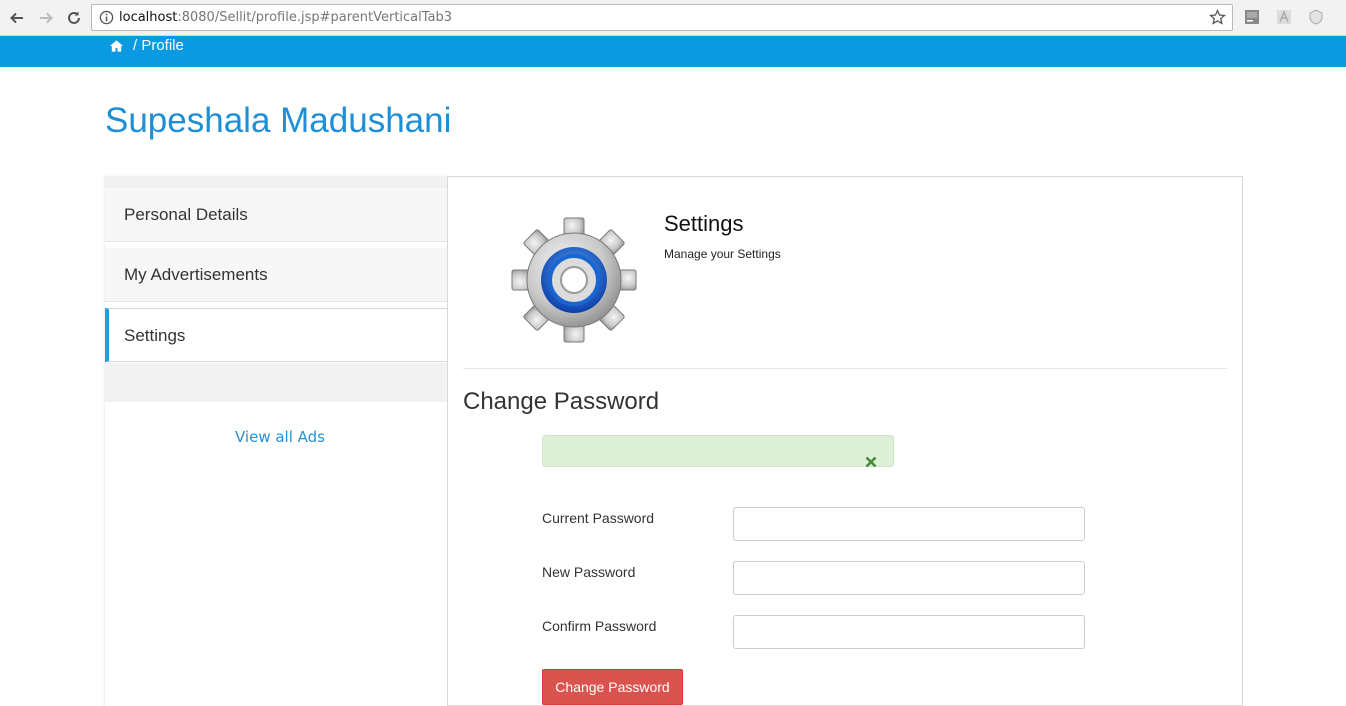  I want to click on divider, so click(845, 368).